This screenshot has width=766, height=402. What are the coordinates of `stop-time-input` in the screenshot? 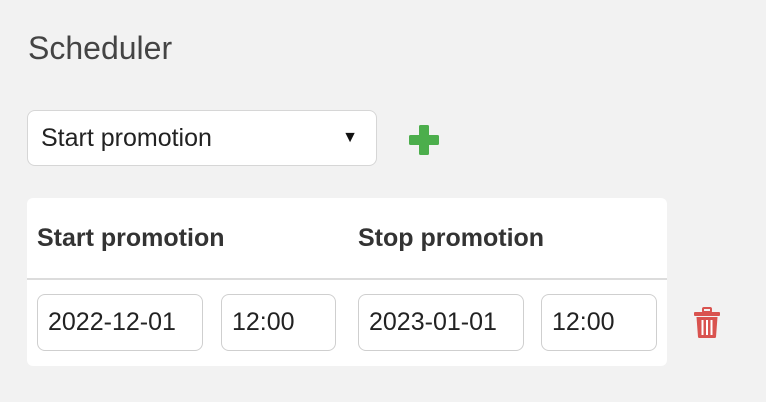 It's located at (599, 322).